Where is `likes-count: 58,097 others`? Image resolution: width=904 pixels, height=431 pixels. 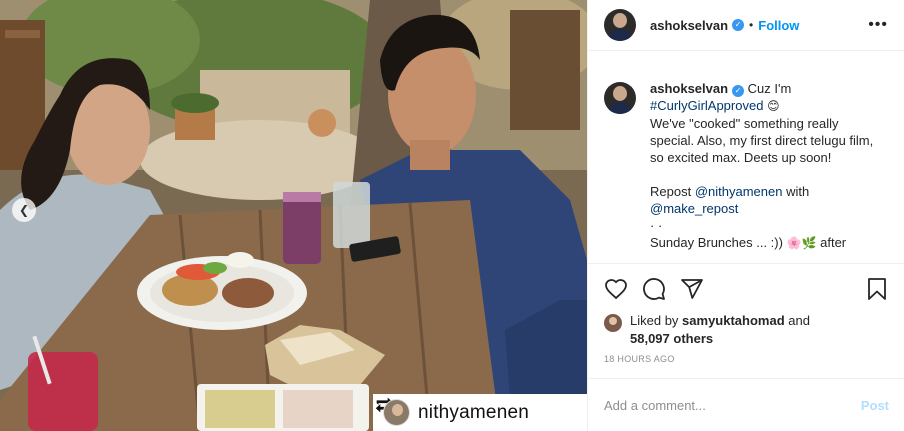
likes-count: 58,097 others is located at coordinates (671, 338).